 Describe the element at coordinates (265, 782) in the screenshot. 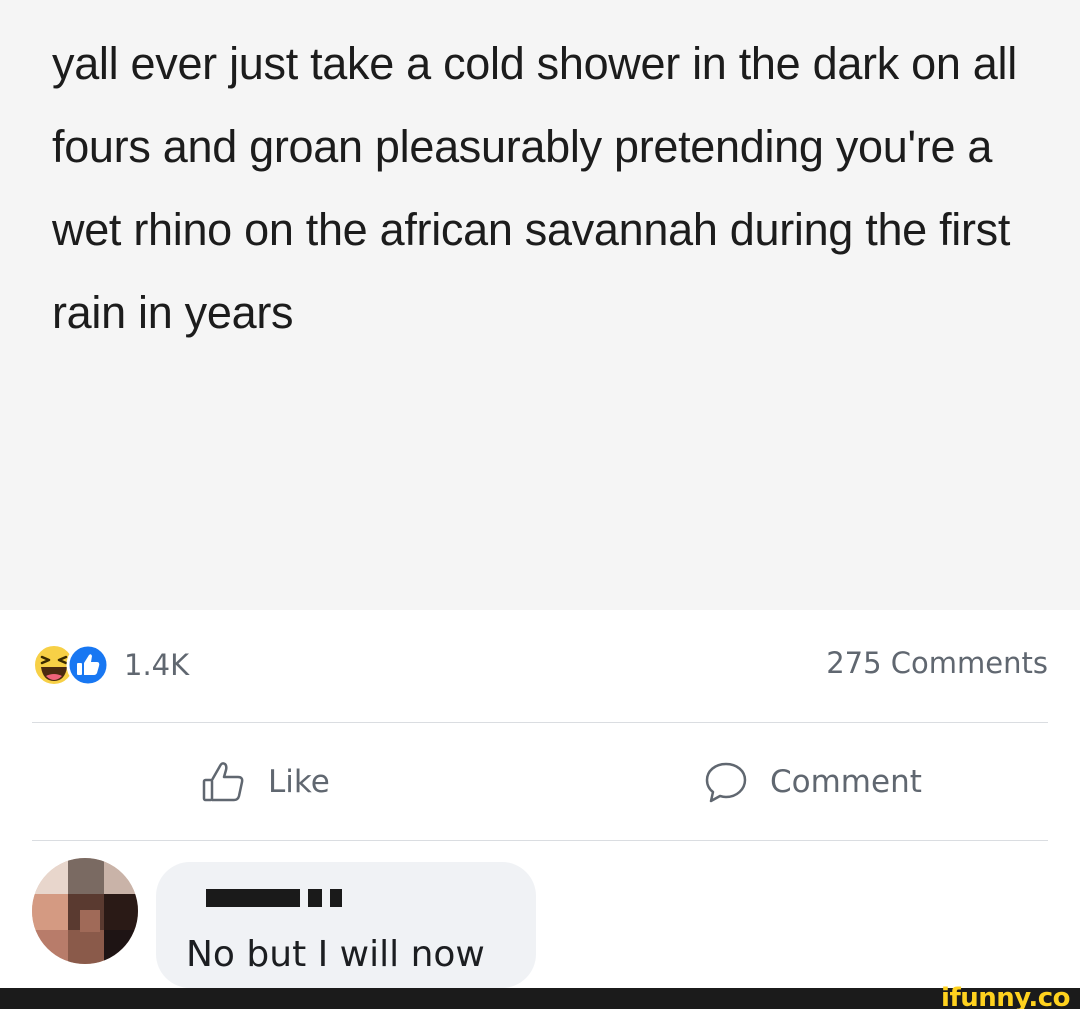

I see `like-button: Like` at that location.